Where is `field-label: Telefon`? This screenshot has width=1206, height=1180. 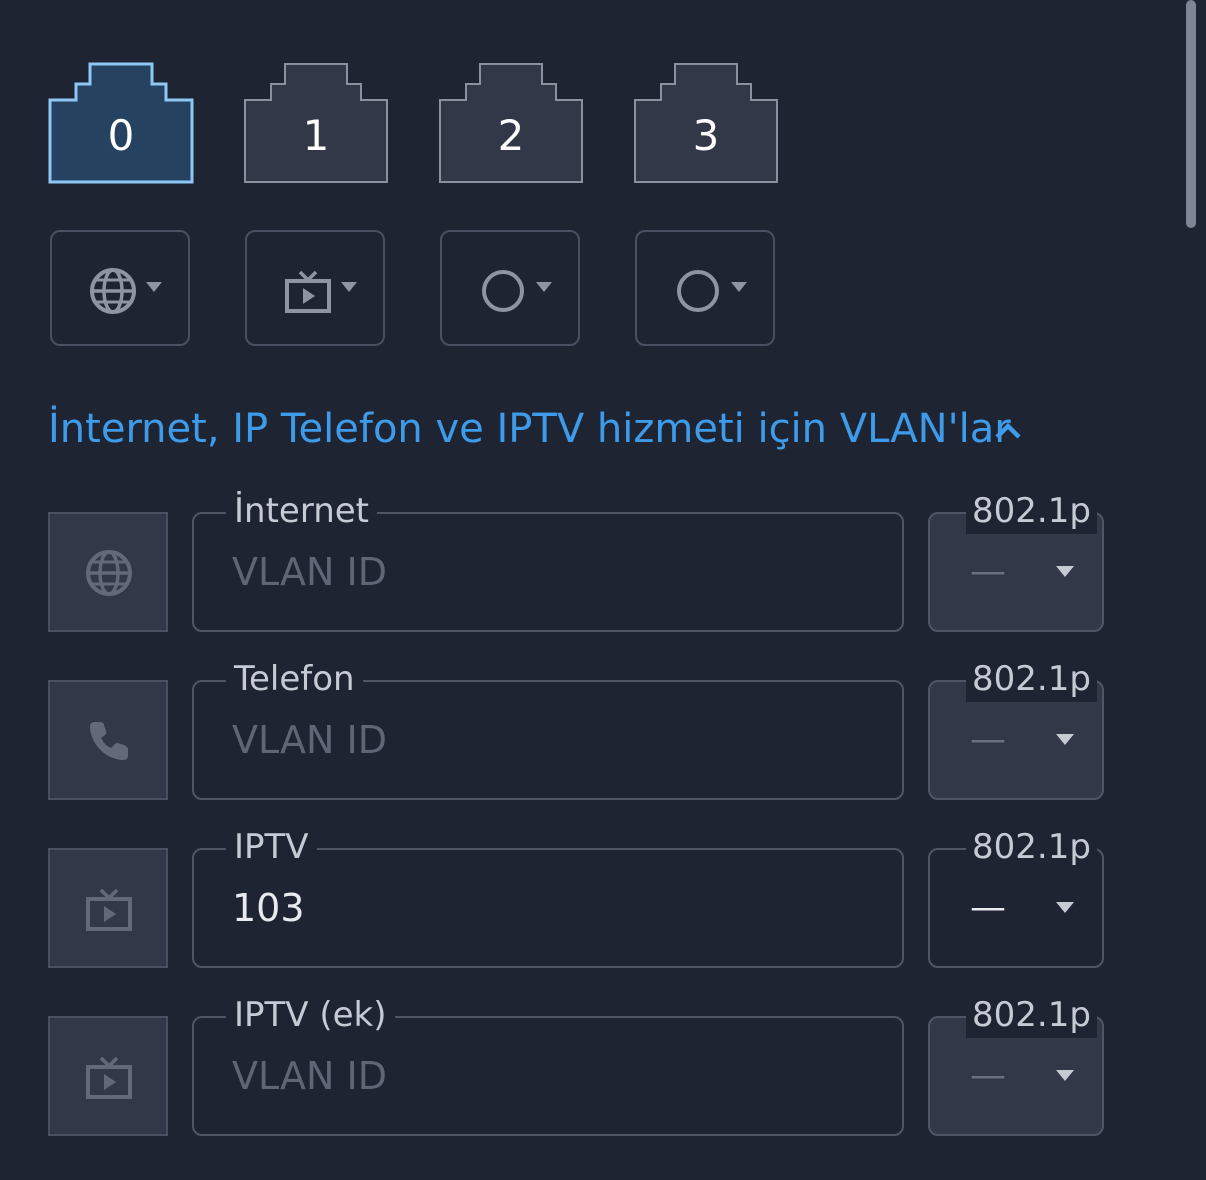 field-label: Telefon is located at coordinates (294, 679).